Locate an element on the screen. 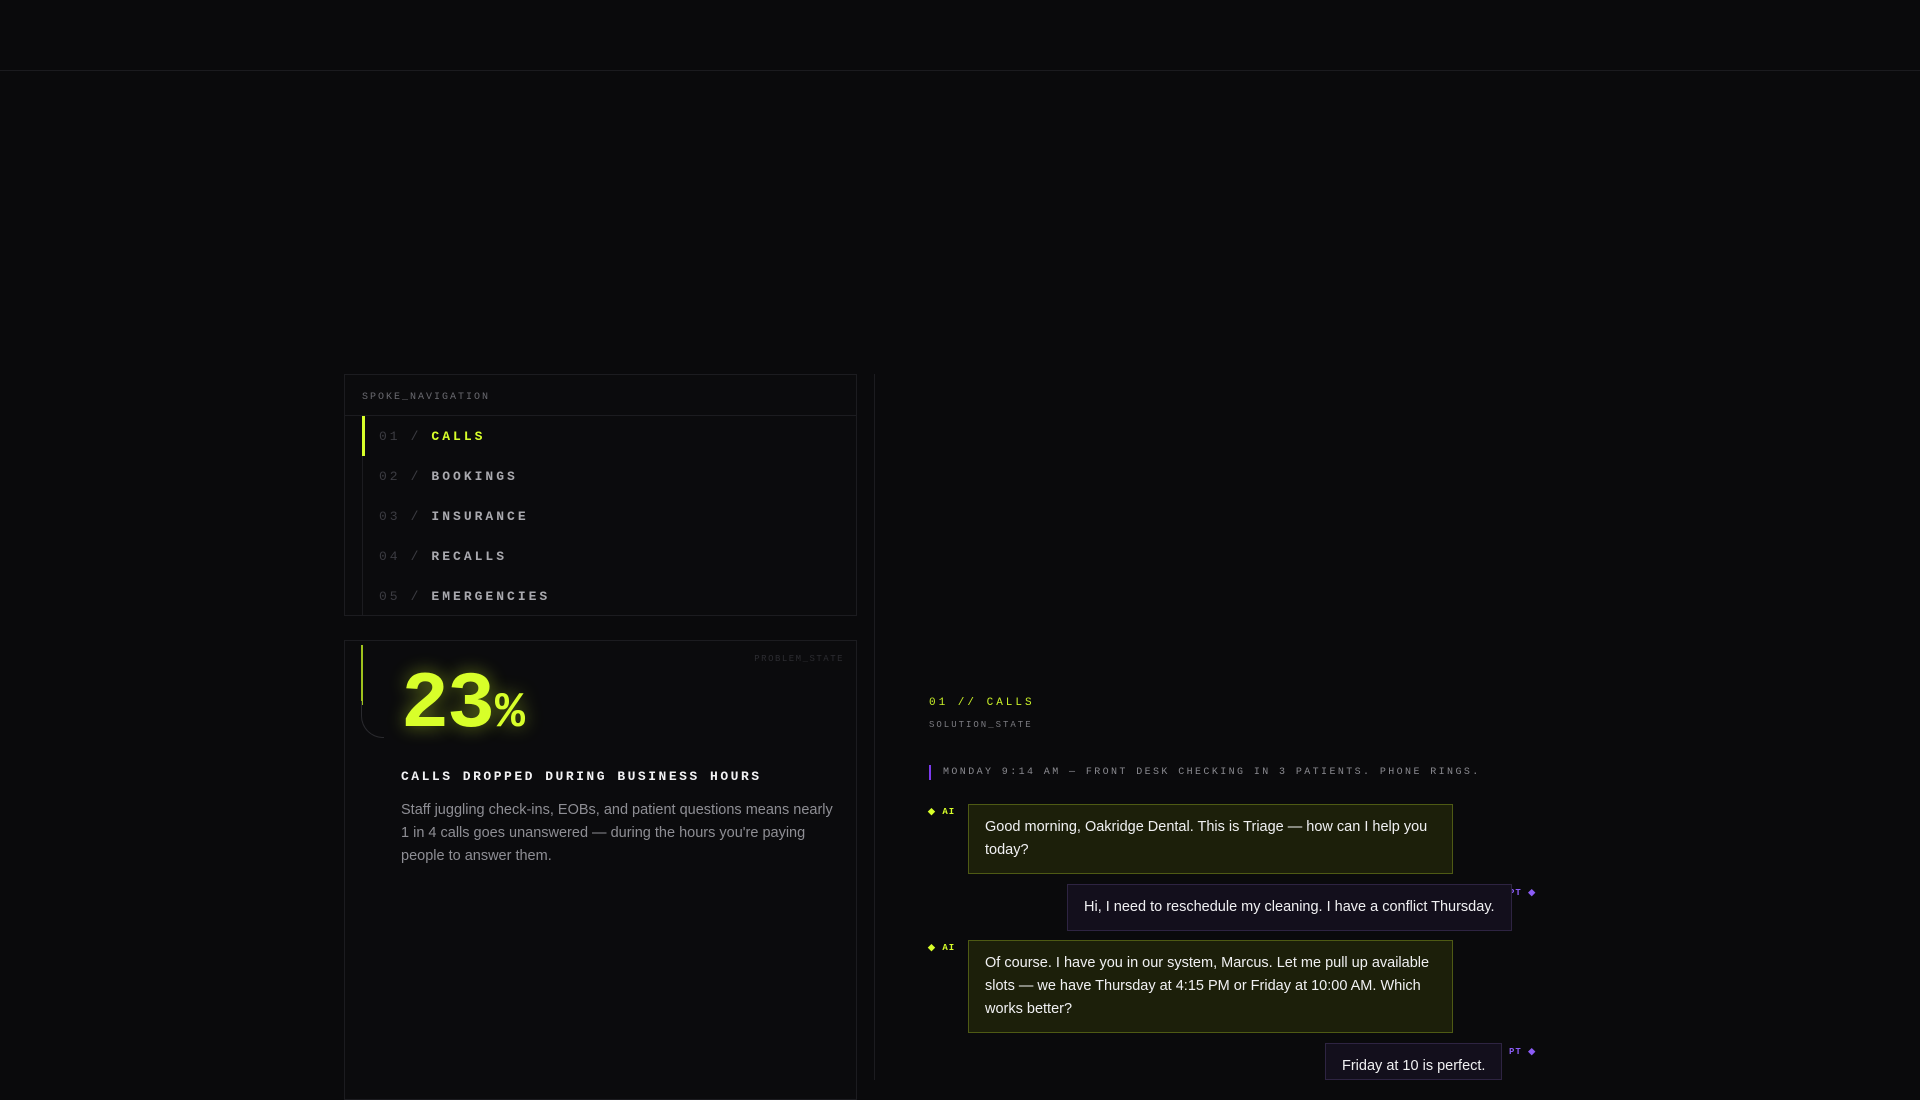 The width and height of the screenshot is (1920, 1100). nav-item-recalls: 04 / RECALLS is located at coordinates (609, 556).